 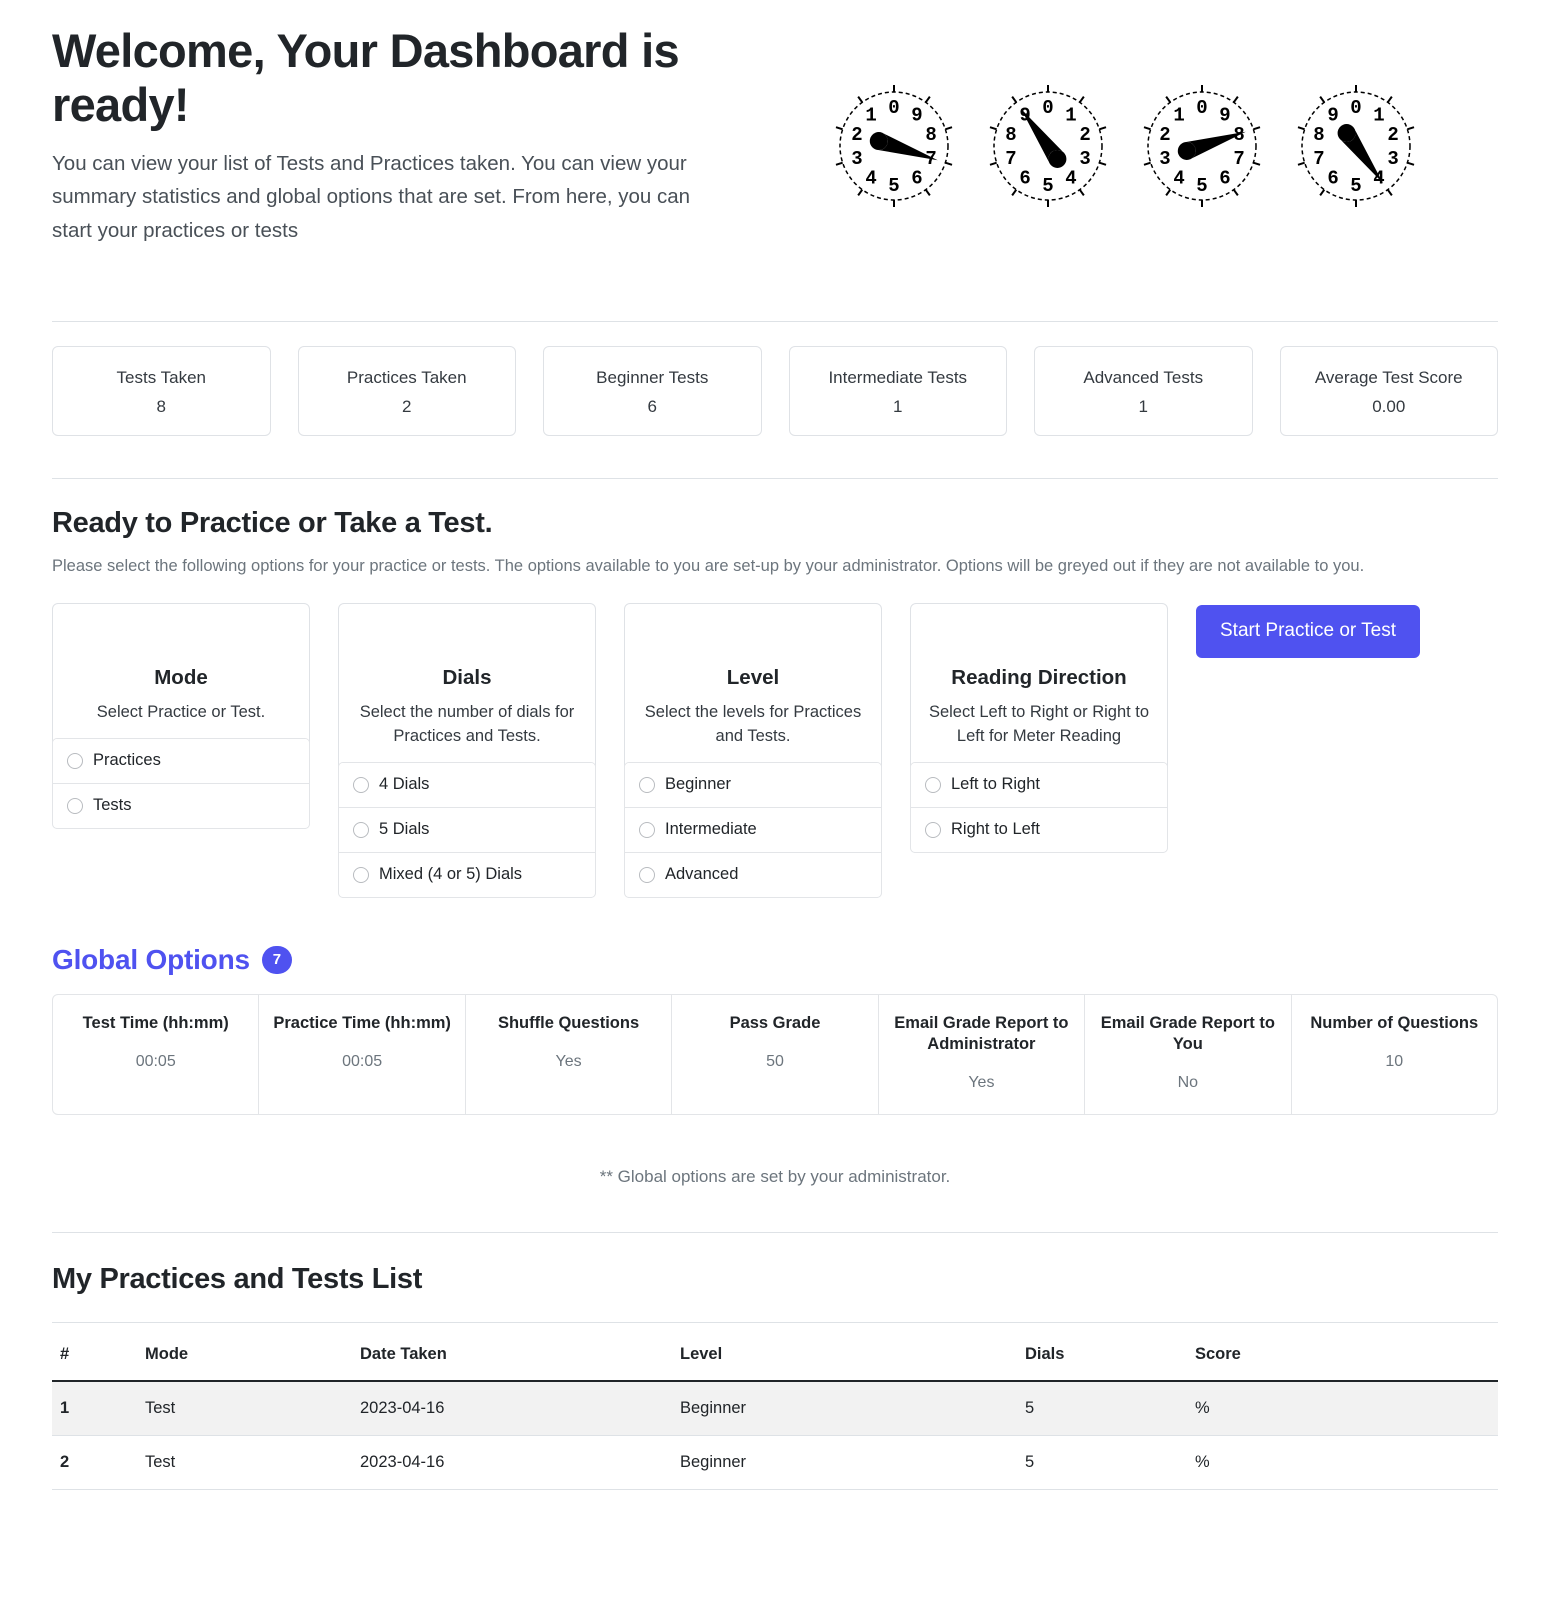 What do you see at coordinates (406, 377) in the screenshot?
I see `stat-label: Practices Taken` at bounding box center [406, 377].